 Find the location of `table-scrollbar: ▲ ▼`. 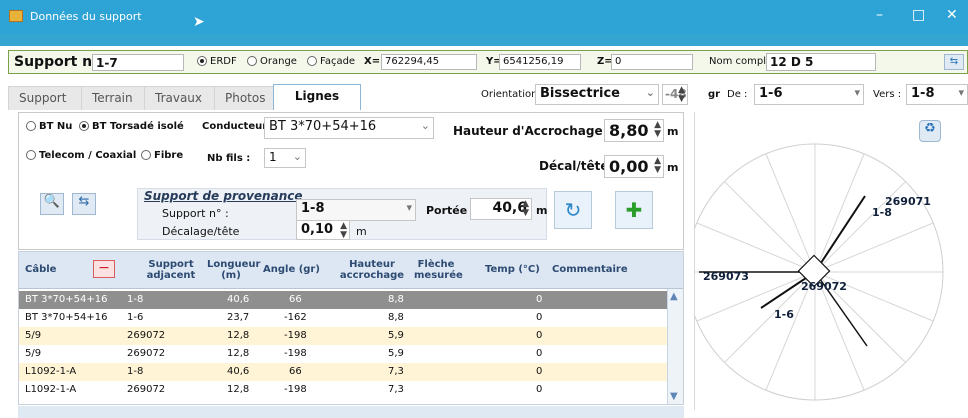

table-scrollbar: ▲ ▼ is located at coordinates (675, 346).